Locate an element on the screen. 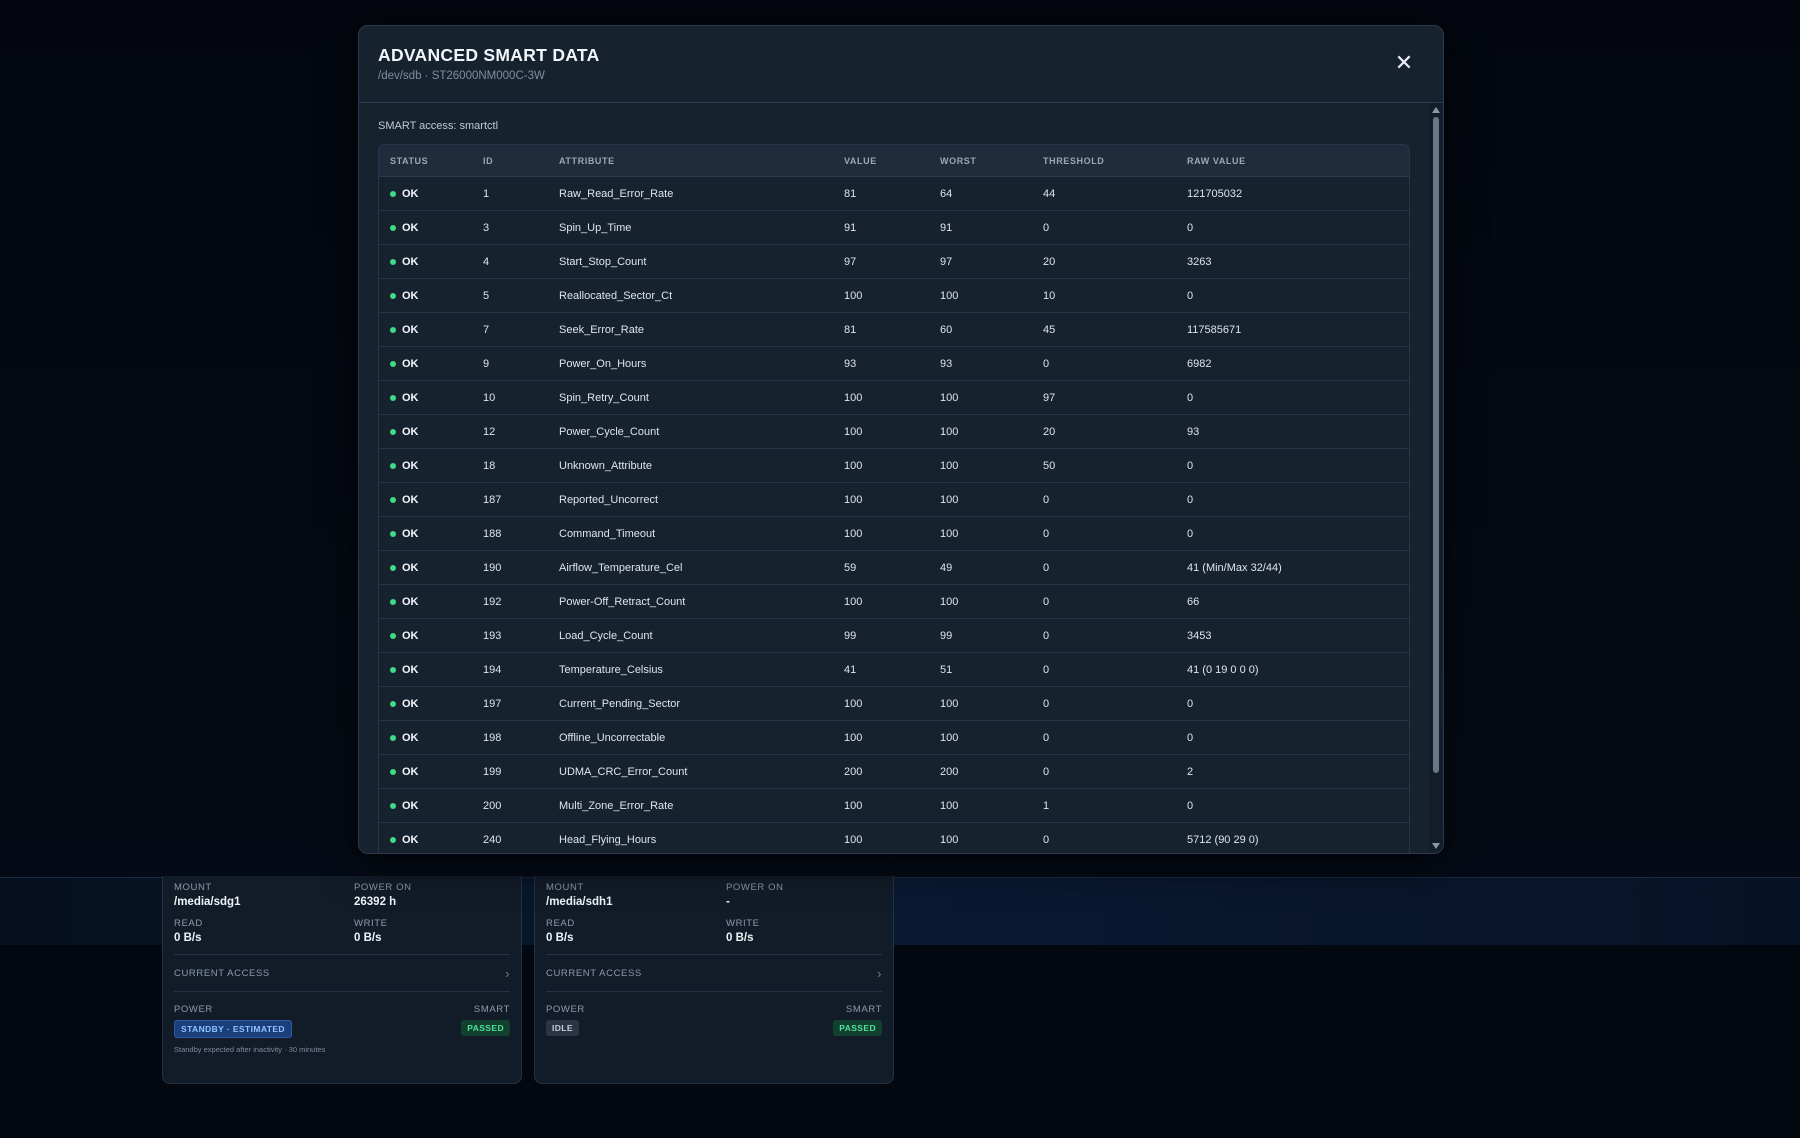 The image size is (1800, 1138). power-on-value: - is located at coordinates (728, 902).